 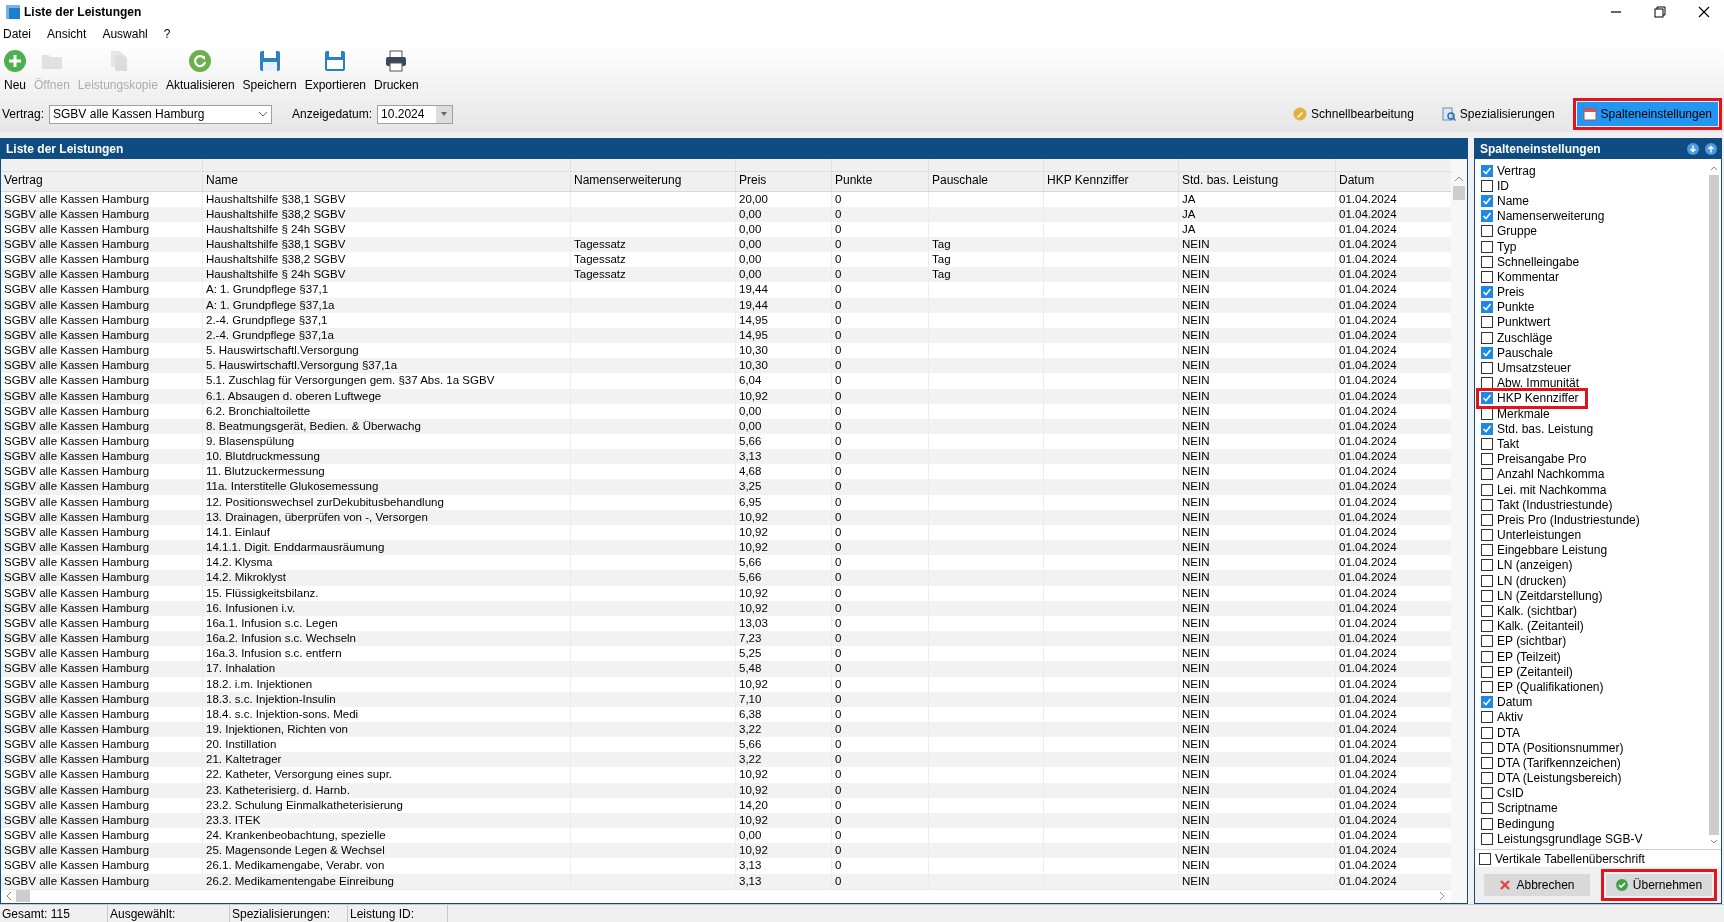 I want to click on menu-item: Datei, so click(x=17, y=34).